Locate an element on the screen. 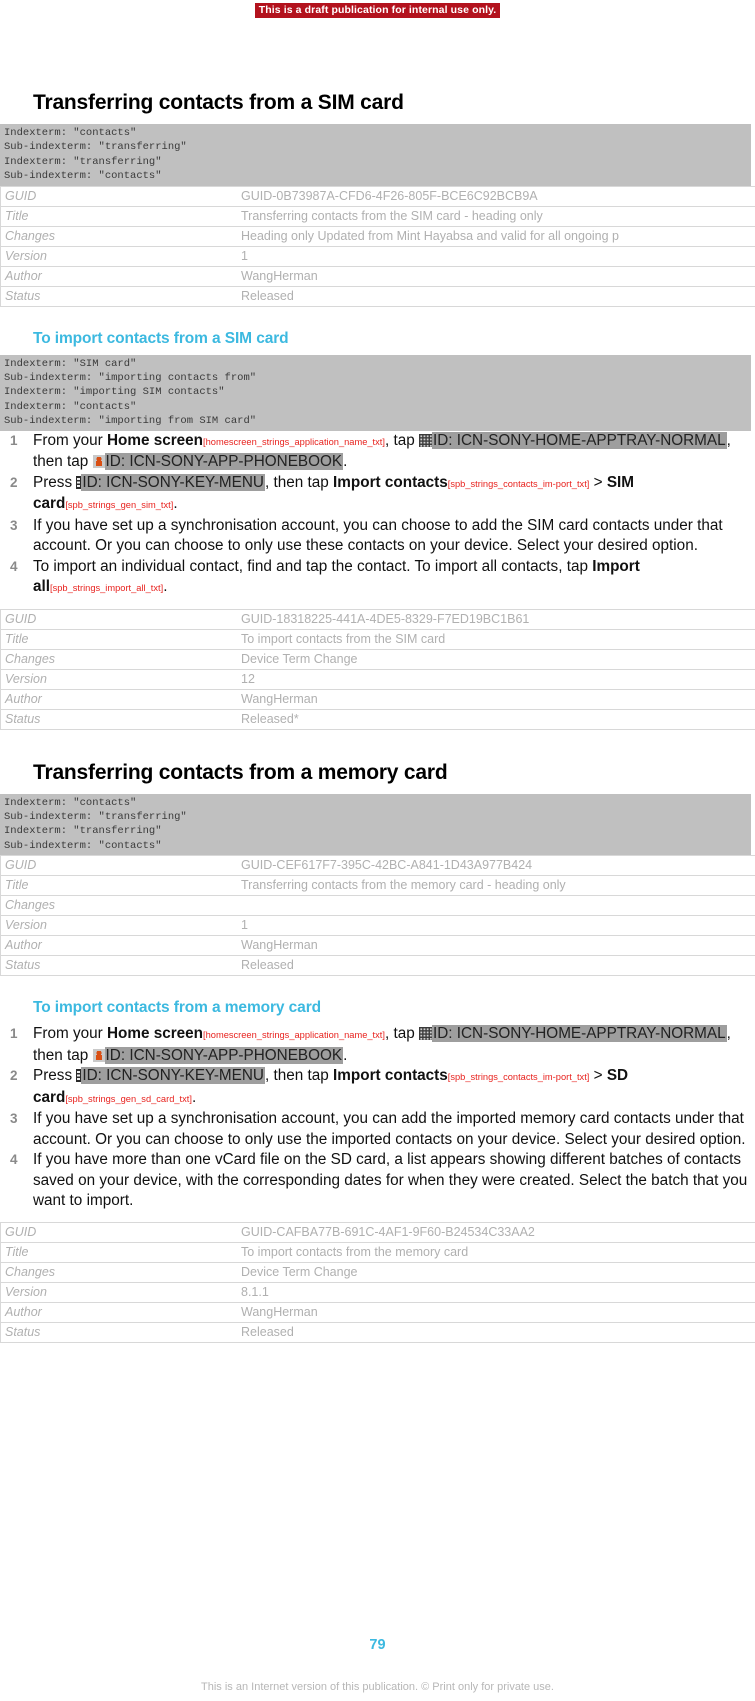  meta-value-title: To import contacts from the memory card is located at coordinates (496, 1252).